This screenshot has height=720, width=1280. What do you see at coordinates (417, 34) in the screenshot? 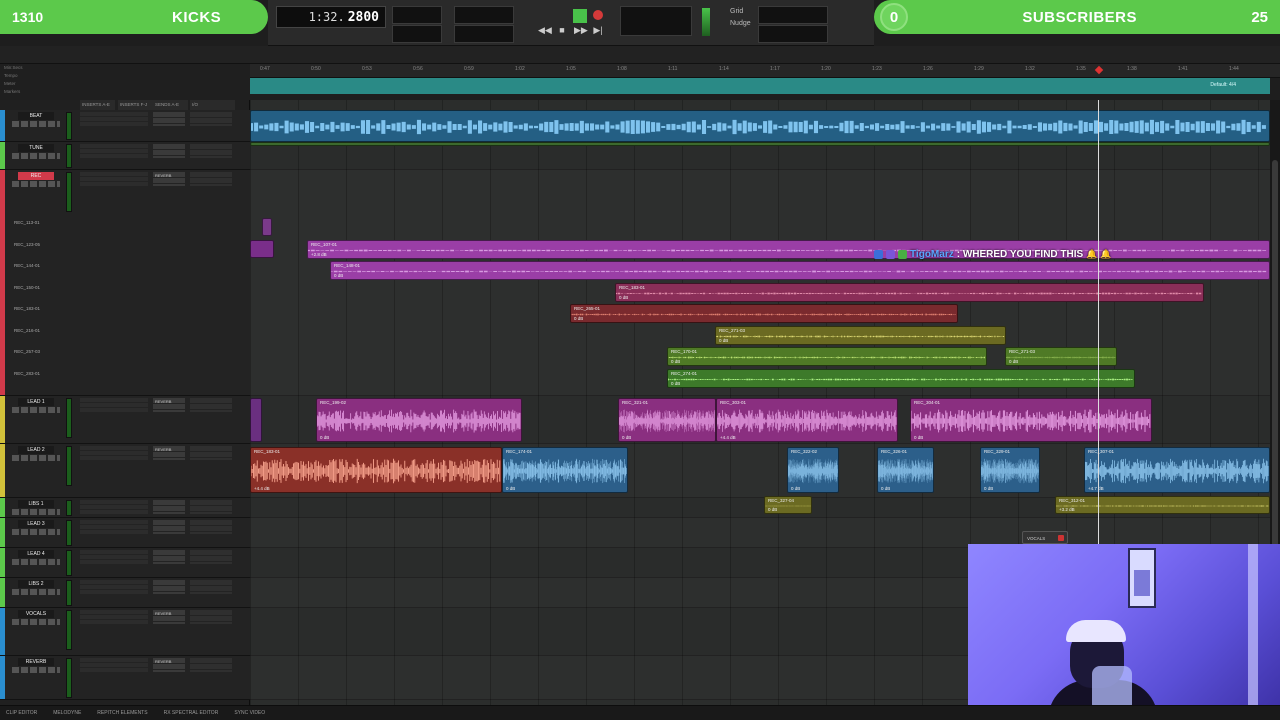
I see `selection-end-field` at bounding box center [417, 34].